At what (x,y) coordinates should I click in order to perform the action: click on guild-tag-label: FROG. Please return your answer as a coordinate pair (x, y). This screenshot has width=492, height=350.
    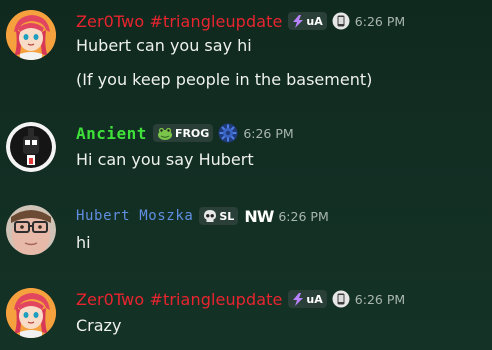
    Looking at the image, I should click on (192, 133).